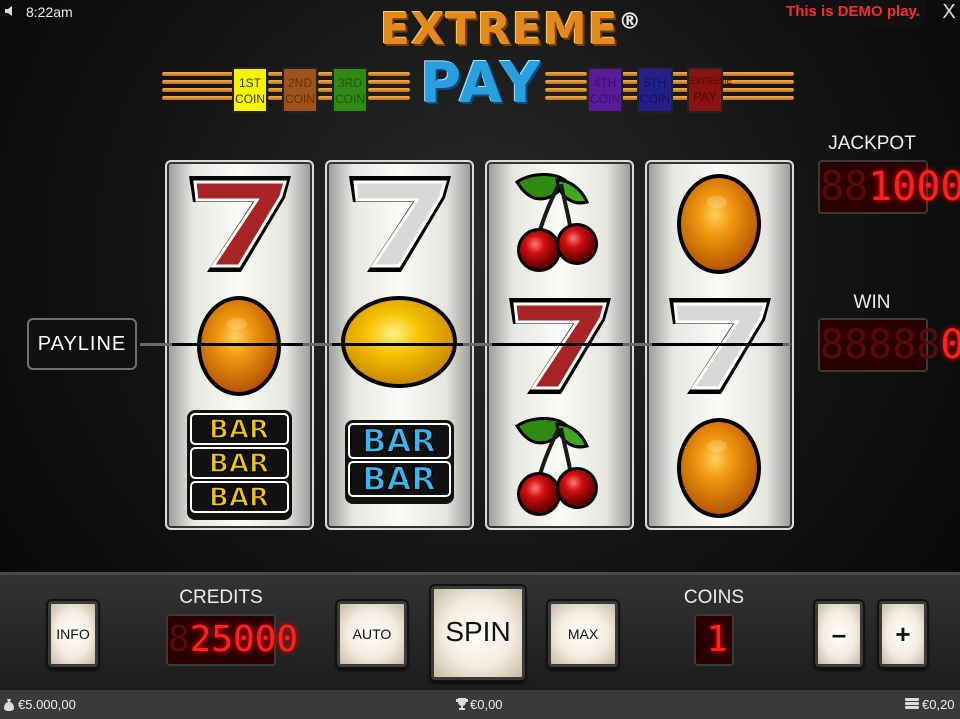 The image size is (960, 719). Describe the element at coordinates (47, 704) in the screenshot. I see `balance-value: €5.000,00` at that location.